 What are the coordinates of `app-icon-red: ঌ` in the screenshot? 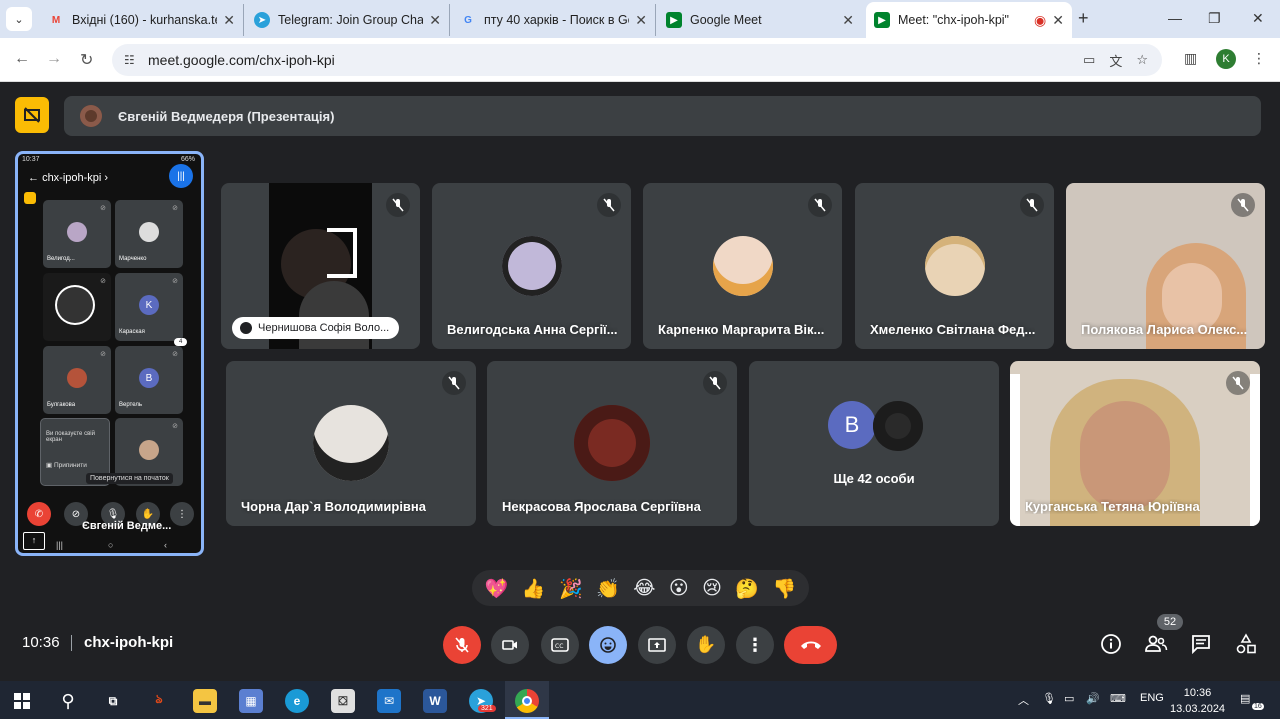 It's located at (159, 701).